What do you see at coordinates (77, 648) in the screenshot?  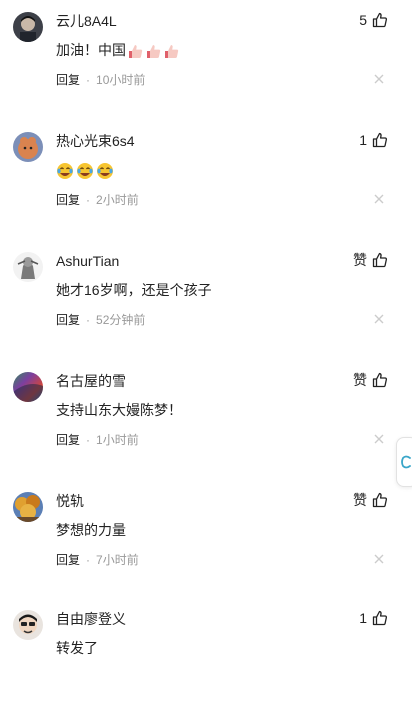 I see `comment-text: 转发了` at bounding box center [77, 648].